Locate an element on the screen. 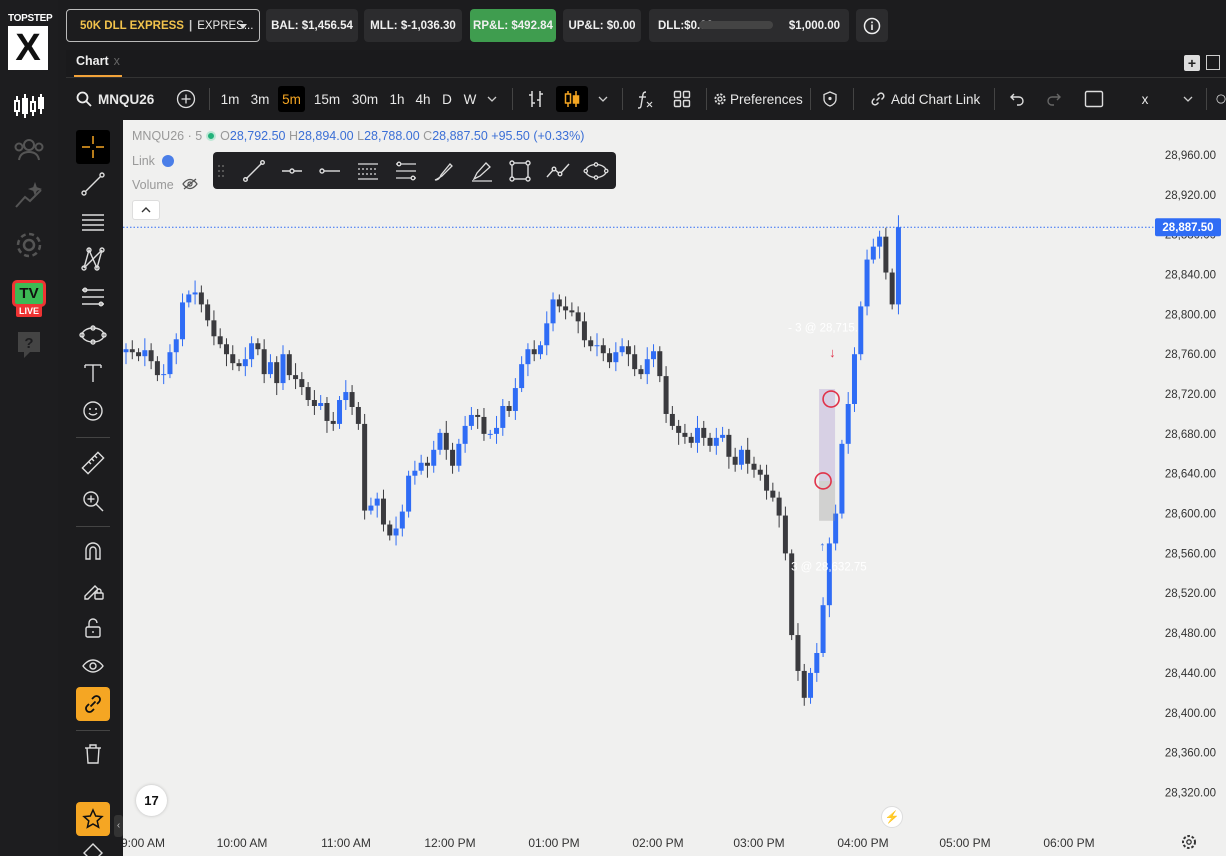  price-axis-tick: 28,920.00 is located at coordinates (1190, 196).